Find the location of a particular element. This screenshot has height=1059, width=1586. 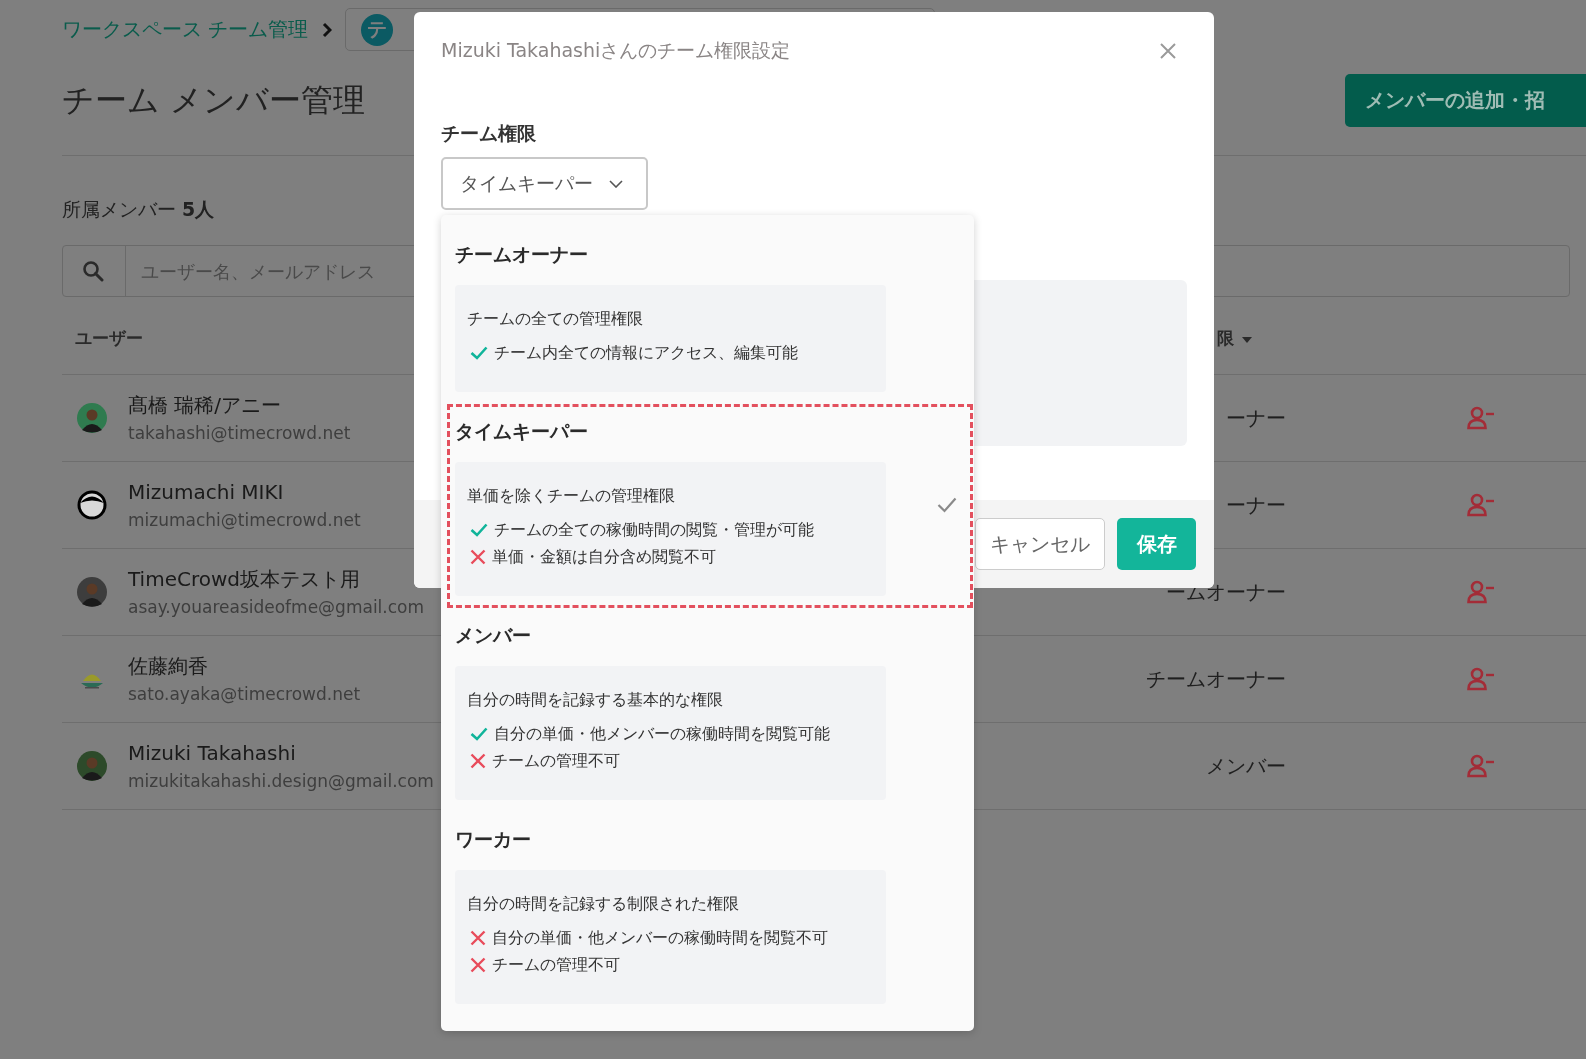

user-email: sato.ayaka@timecrowd.net is located at coordinates (244, 694).